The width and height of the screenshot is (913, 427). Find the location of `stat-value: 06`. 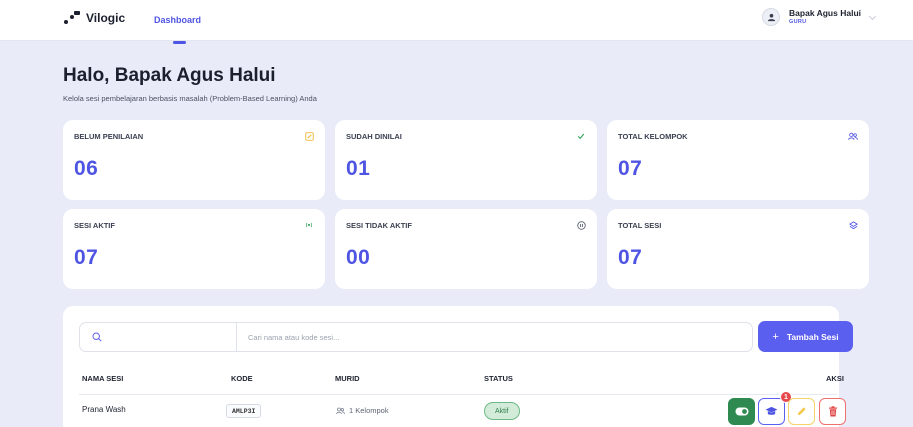

stat-value: 06 is located at coordinates (86, 168).